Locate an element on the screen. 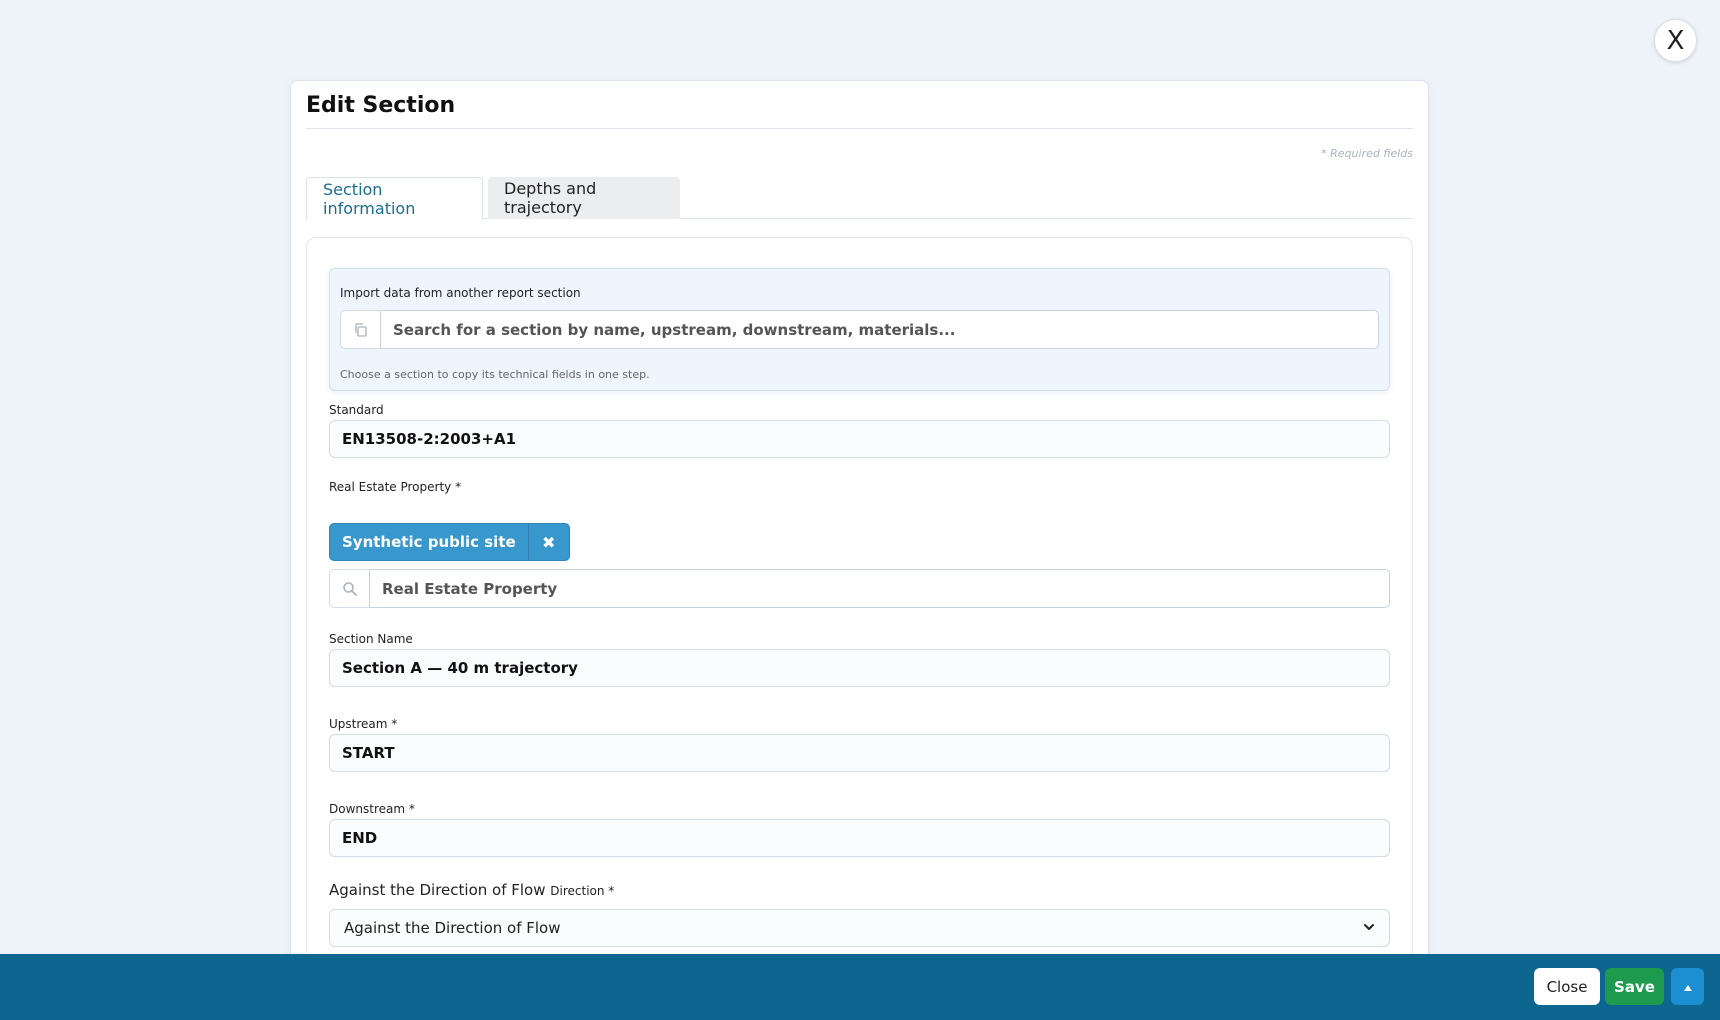  modal-title: Edit Section is located at coordinates (381, 105).